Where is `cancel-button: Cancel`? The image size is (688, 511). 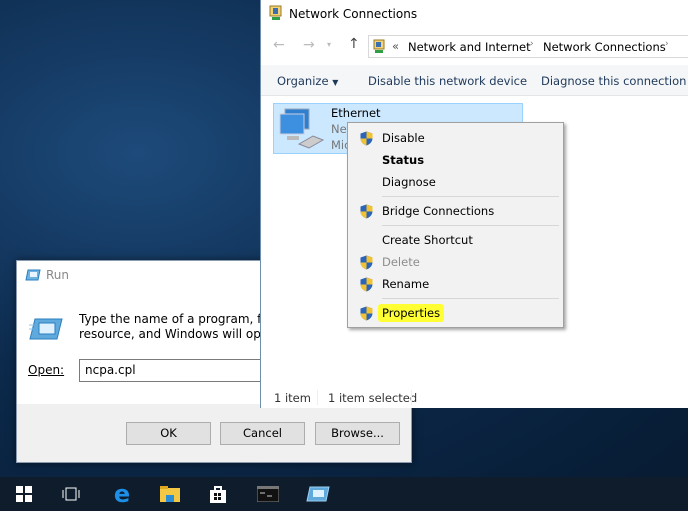 cancel-button: Cancel is located at coordinates (262, 433).